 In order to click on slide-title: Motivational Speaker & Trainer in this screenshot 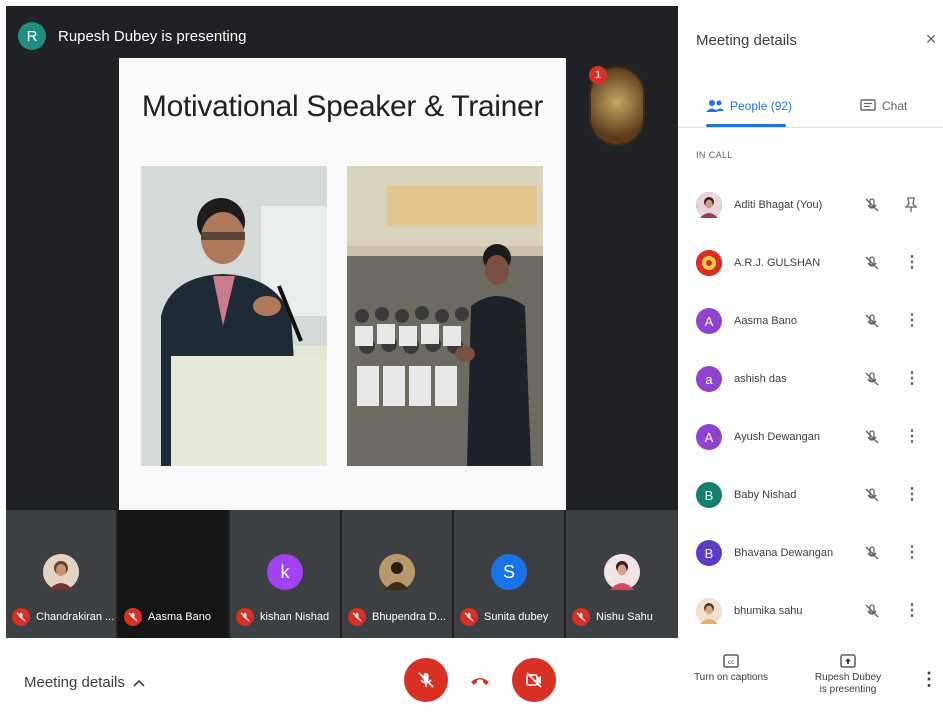, I will do `click(342, 106)`.